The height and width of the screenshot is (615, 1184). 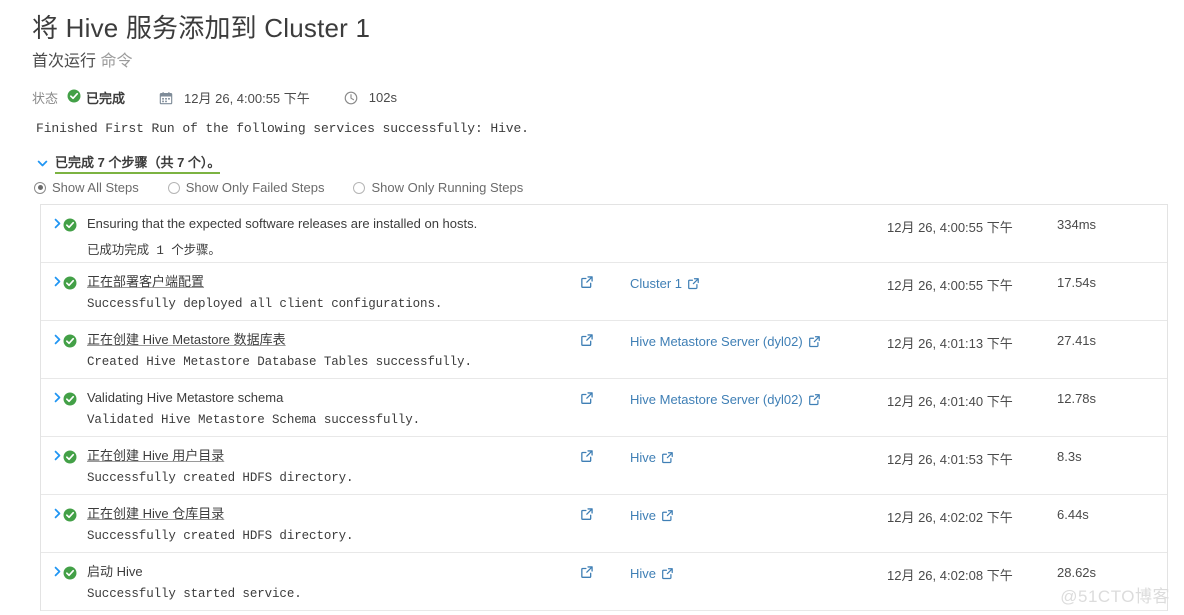 I want to click on radio-show-only-failed-steps: Show Only Failed Steps, so click(x=246, y=187).